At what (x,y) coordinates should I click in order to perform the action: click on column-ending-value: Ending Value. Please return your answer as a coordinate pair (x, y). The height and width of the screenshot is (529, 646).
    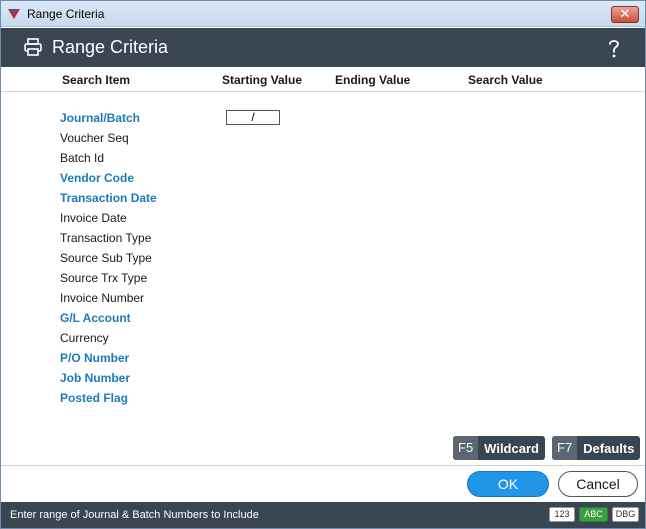
    Looking at the image, I should click on (373, 80).